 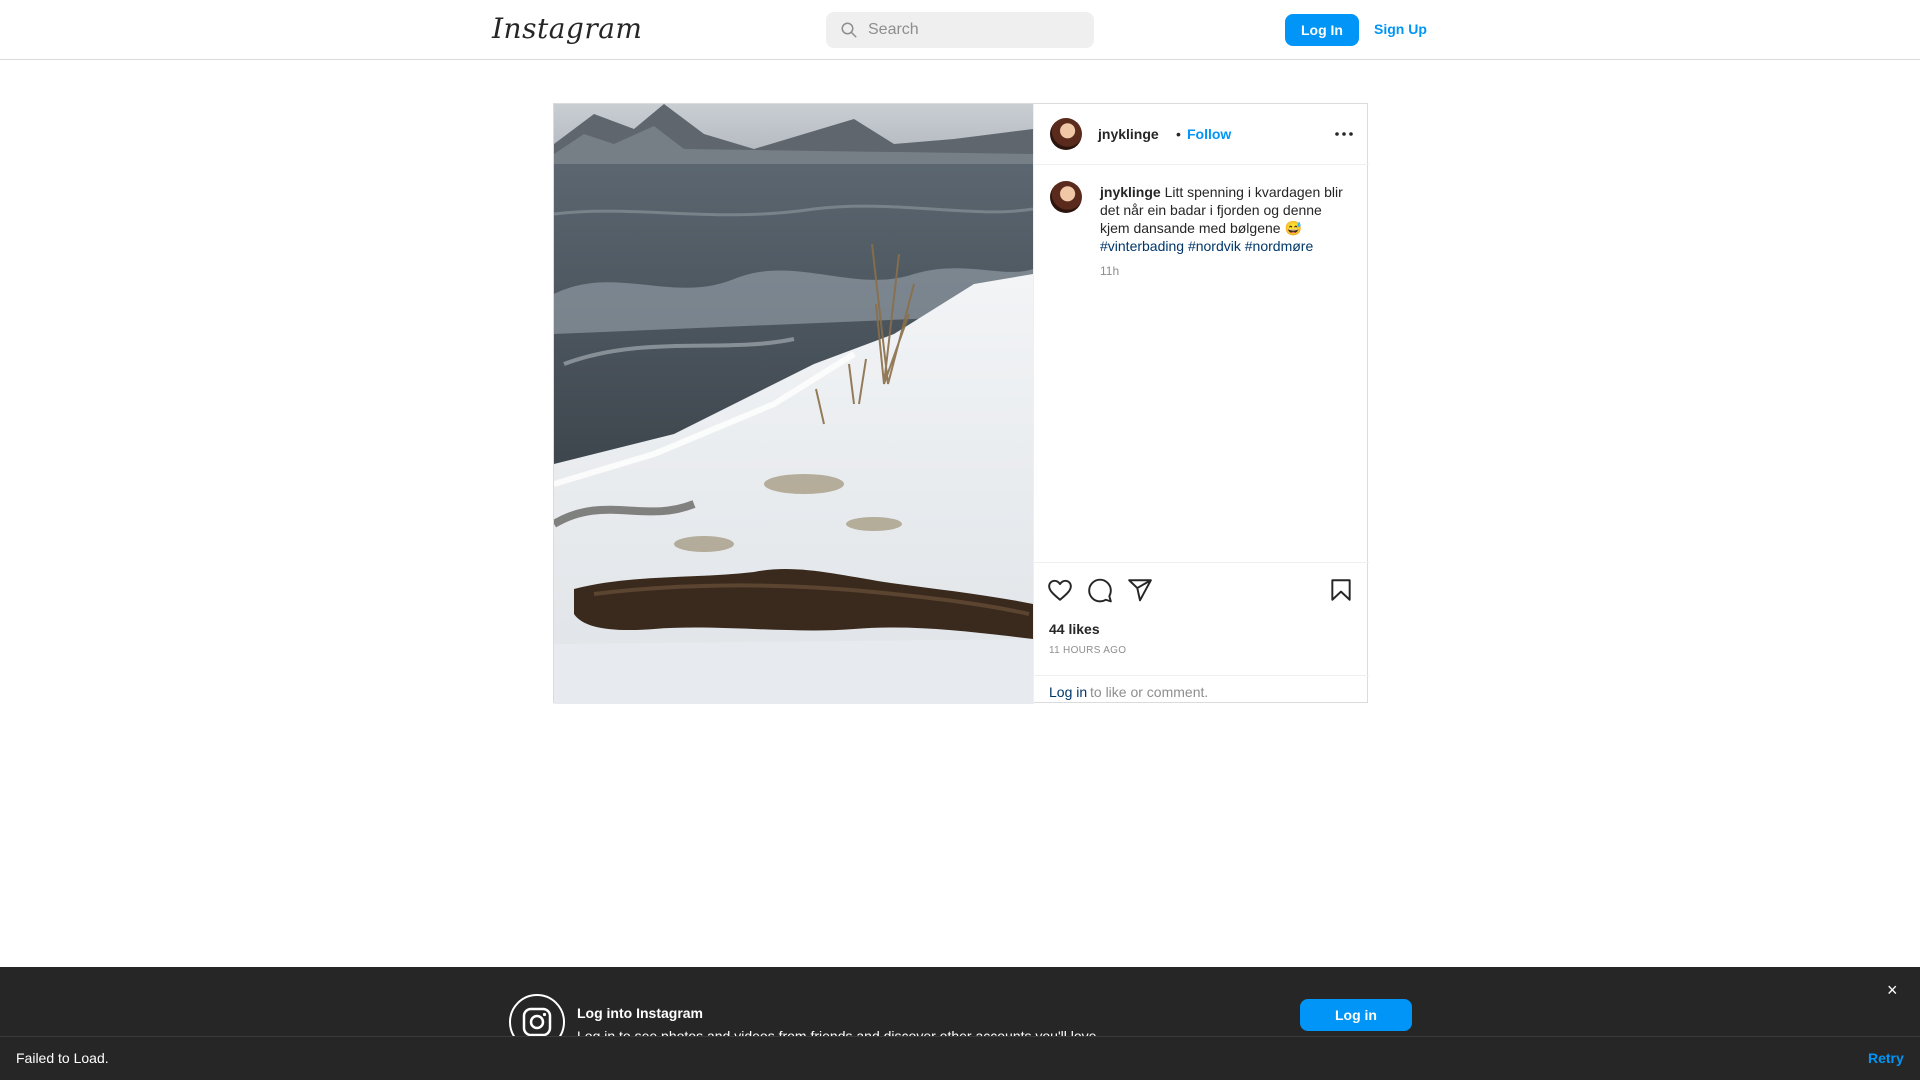 What do you see at coordinates (1149, 692) in the screenshot?
I see `comment-prompt-text: to like or comment.` at bounding box center [1149, 692].